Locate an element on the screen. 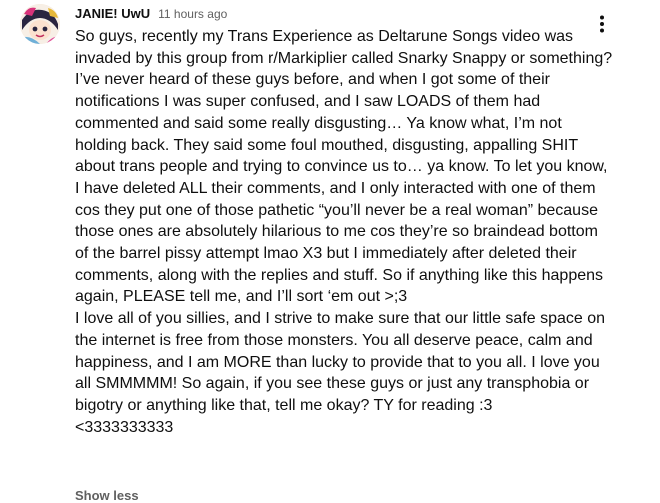  avatar-image is located at coordinates (40, 24).